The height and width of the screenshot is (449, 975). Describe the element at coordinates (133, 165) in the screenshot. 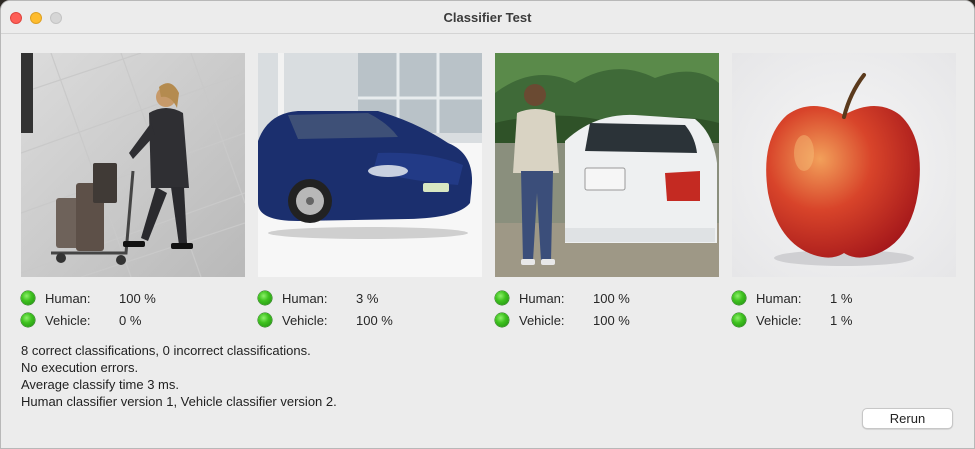

I see `person-with-luggage-cart-photo` at that location.